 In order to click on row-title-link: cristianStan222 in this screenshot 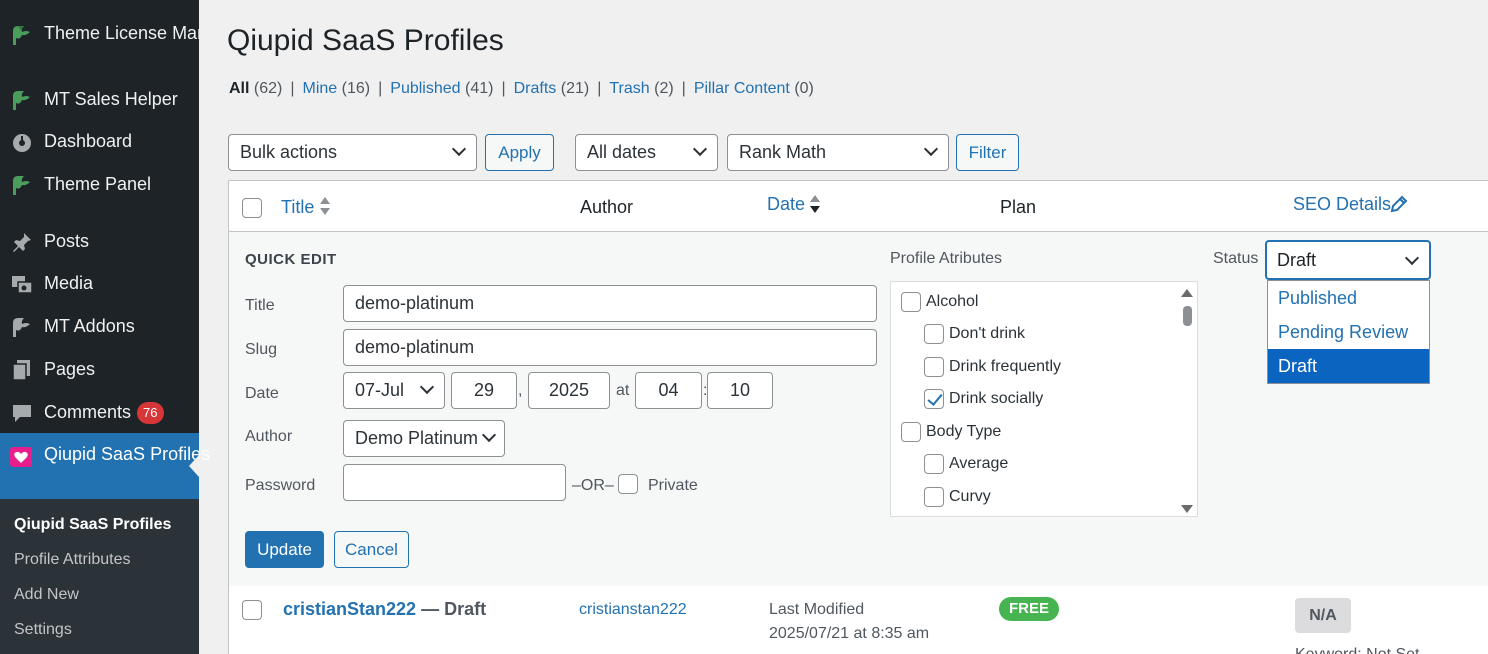, I will do `click(349, 609)`.